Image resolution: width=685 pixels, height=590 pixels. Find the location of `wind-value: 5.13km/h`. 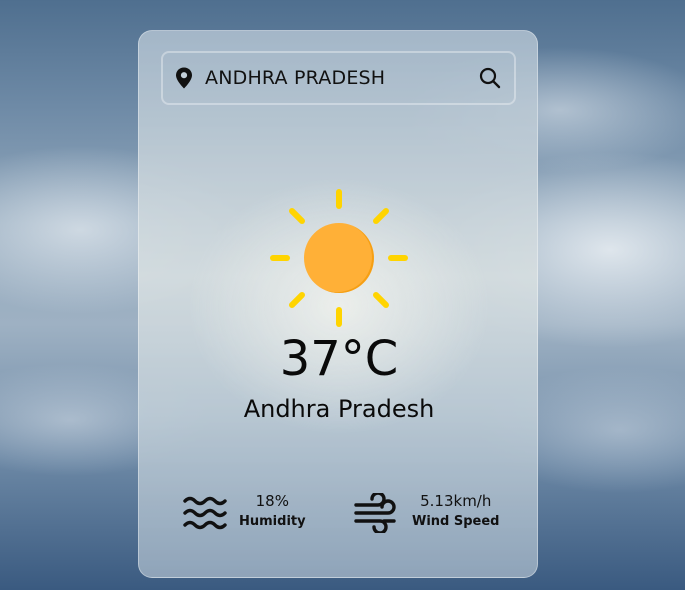

wind-value: 5.13km/h is located at coordinates (456, 501).